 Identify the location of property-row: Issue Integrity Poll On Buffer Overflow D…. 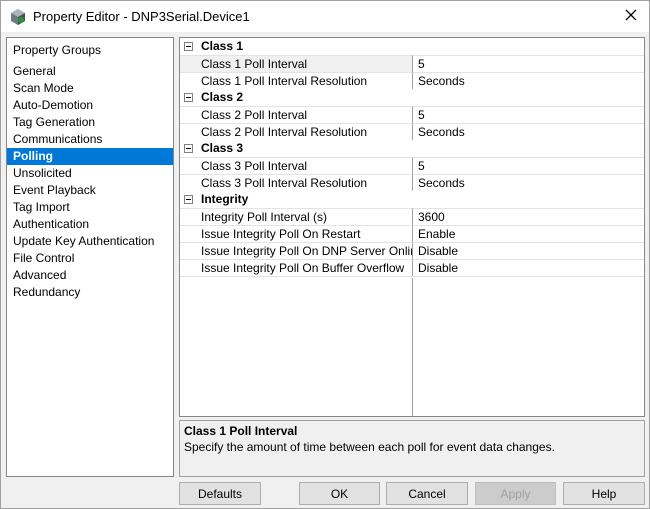
(412, 267).